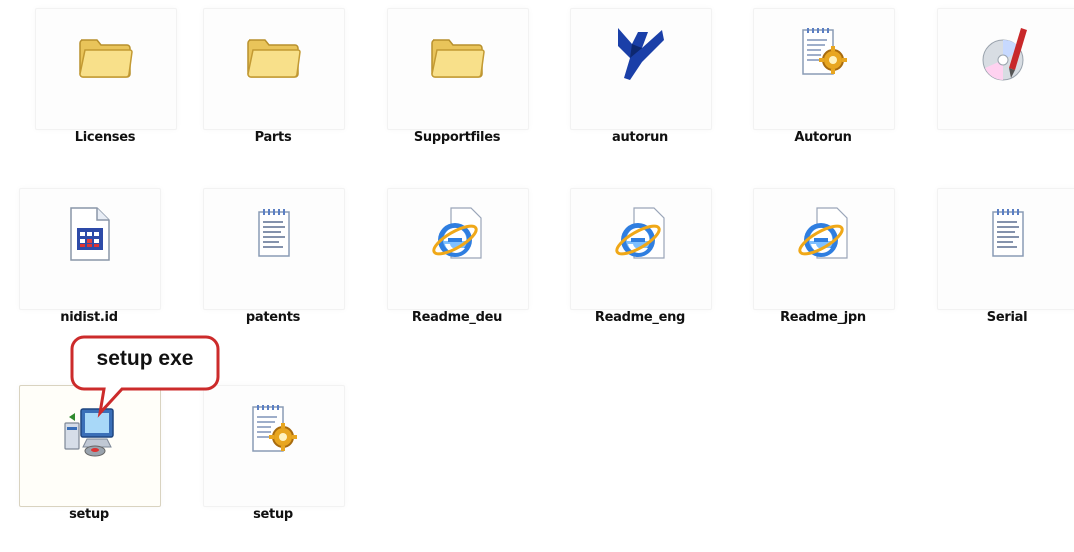  What do you see at coordinates (145, 358) in the screenshot?
I see `callout-text: setup exe` at bounding box center [145, 358].